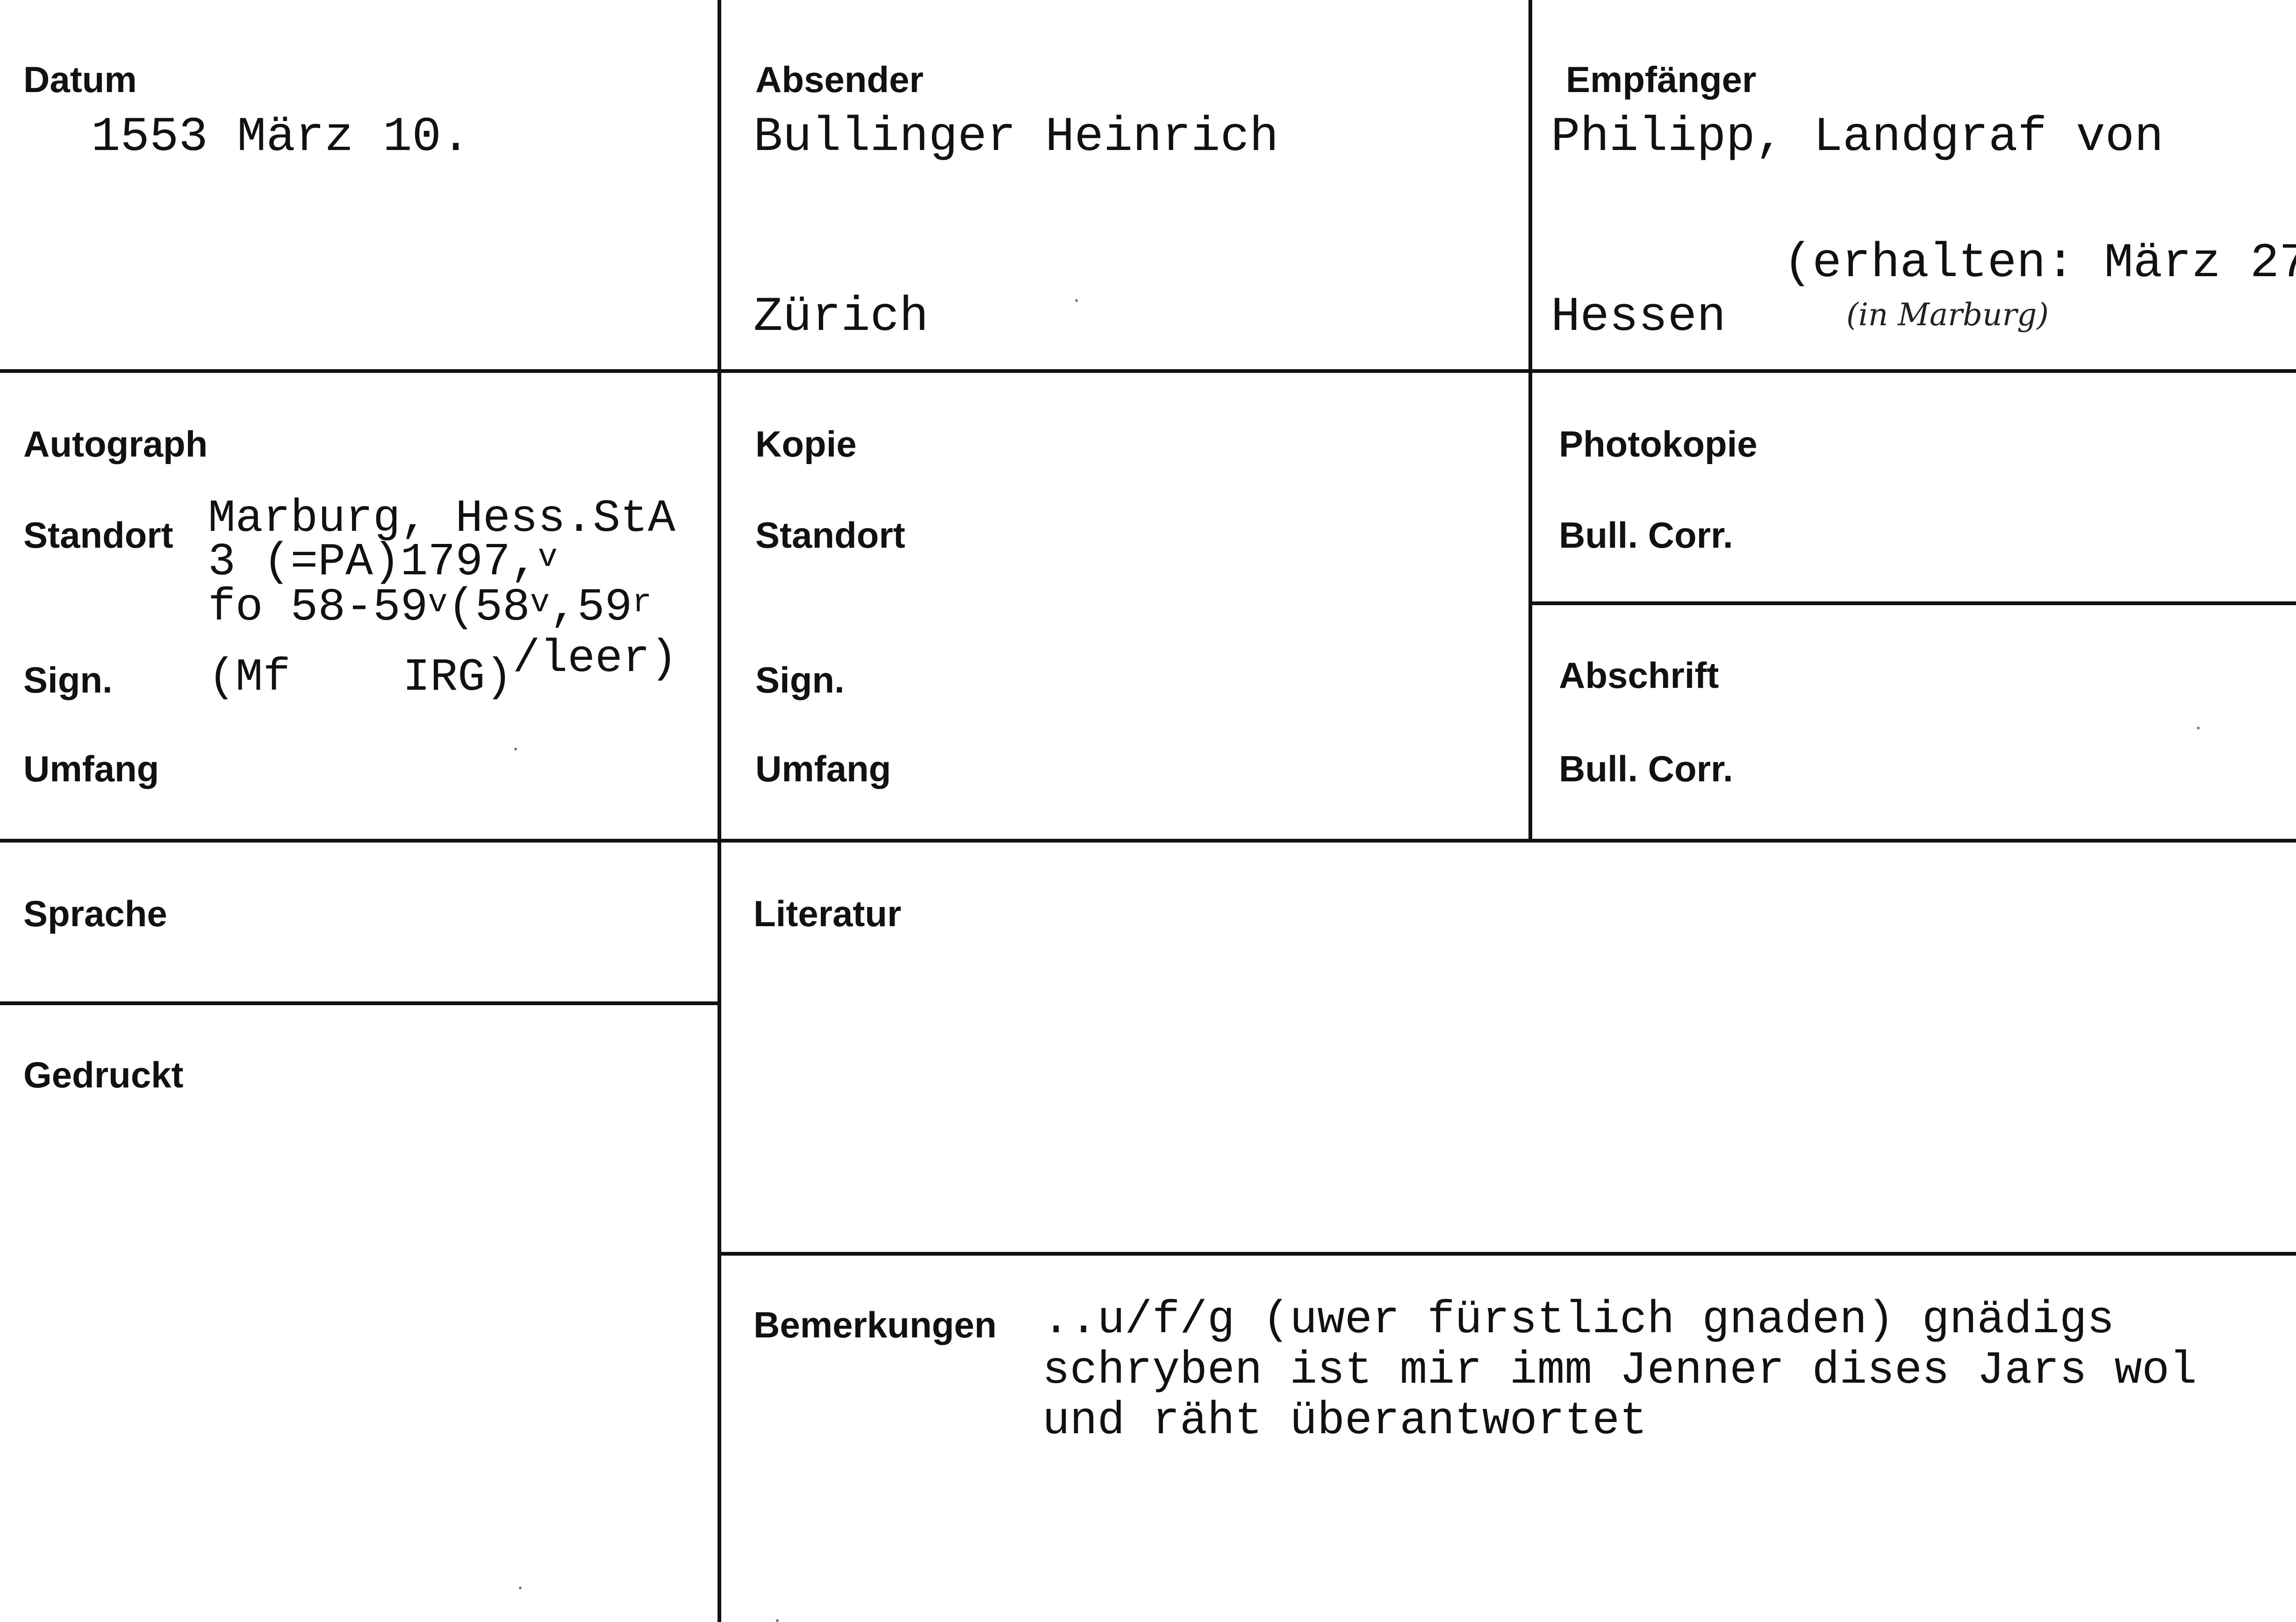 This screenshot has height=1622, width=2296. I want to click on divider-row1, so click(1148, 371).